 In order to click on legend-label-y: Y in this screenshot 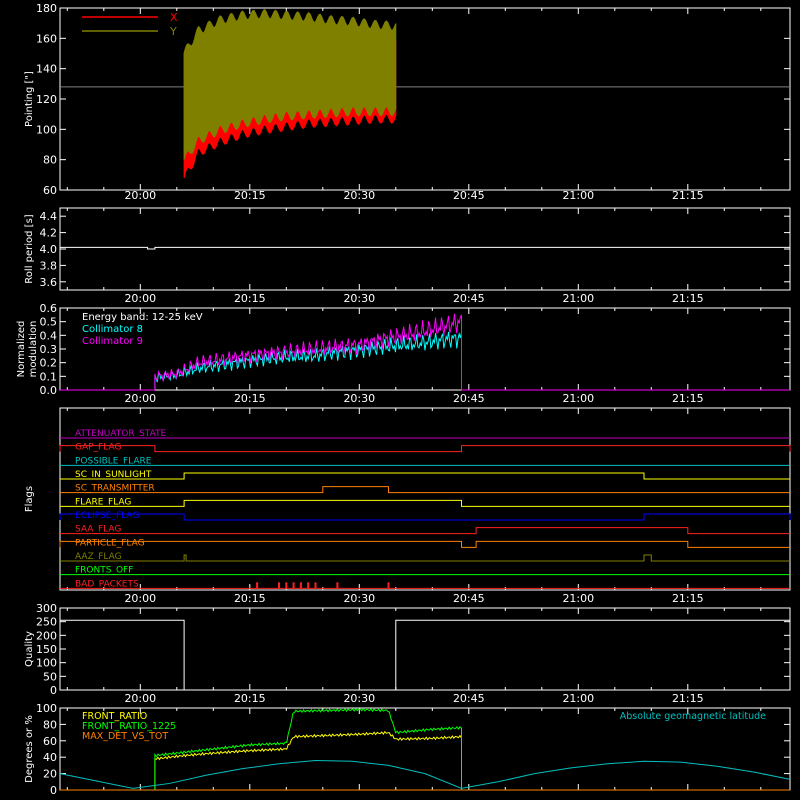, I will do `click(173, 31)`.